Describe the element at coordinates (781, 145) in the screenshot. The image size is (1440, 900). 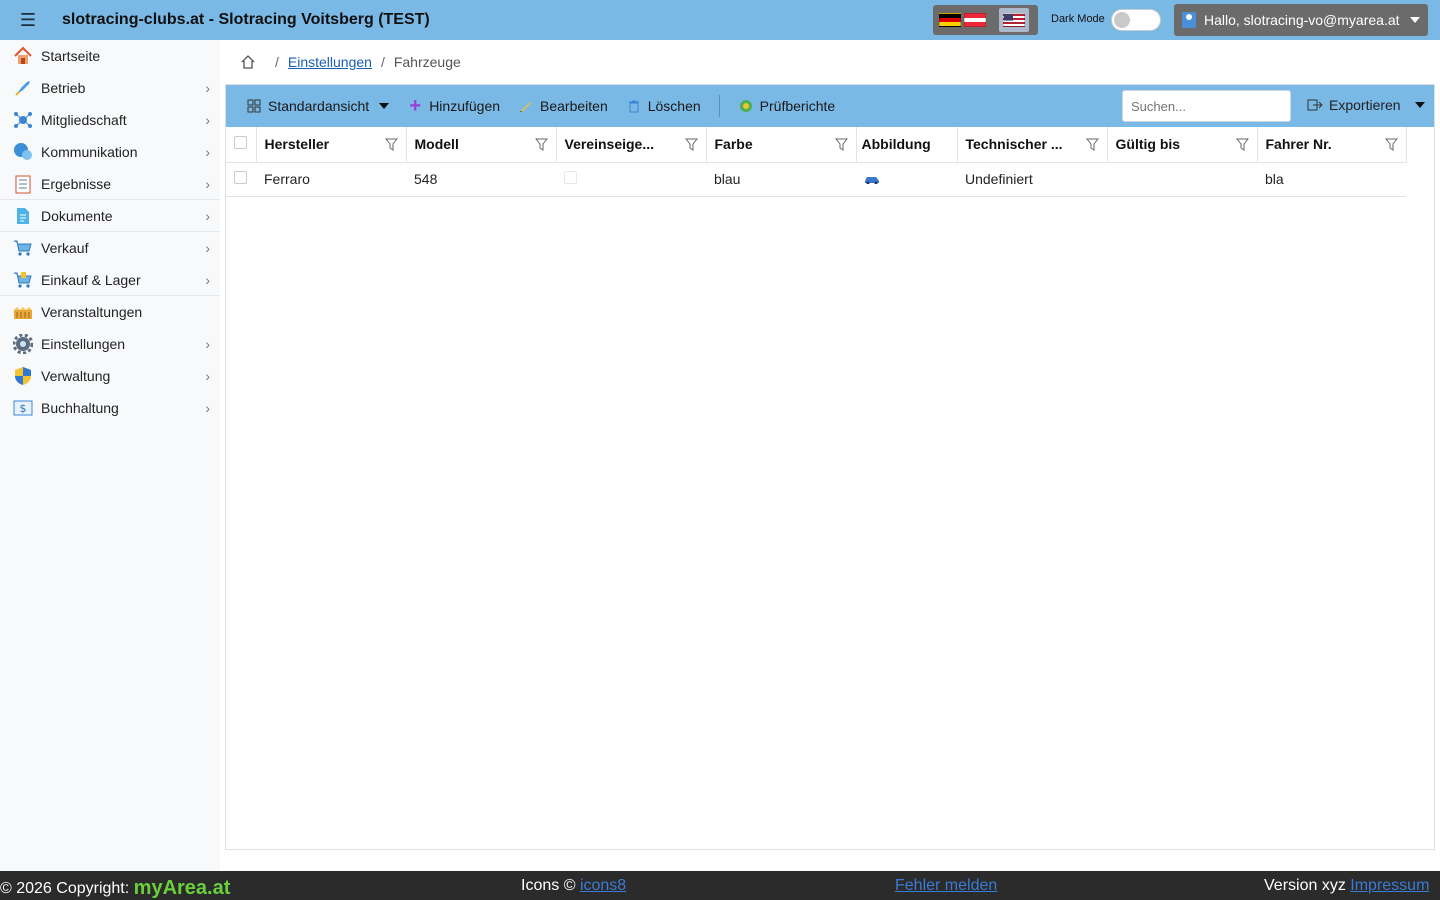
I see `column-header-farbe: Farbe` at that location.